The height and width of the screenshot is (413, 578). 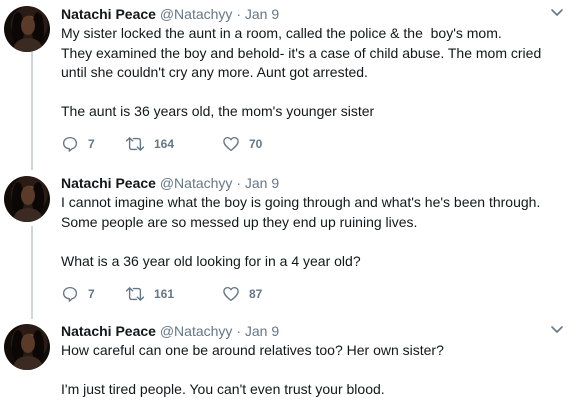 I want to click on like-button: 70, so click(x=262, y=144).